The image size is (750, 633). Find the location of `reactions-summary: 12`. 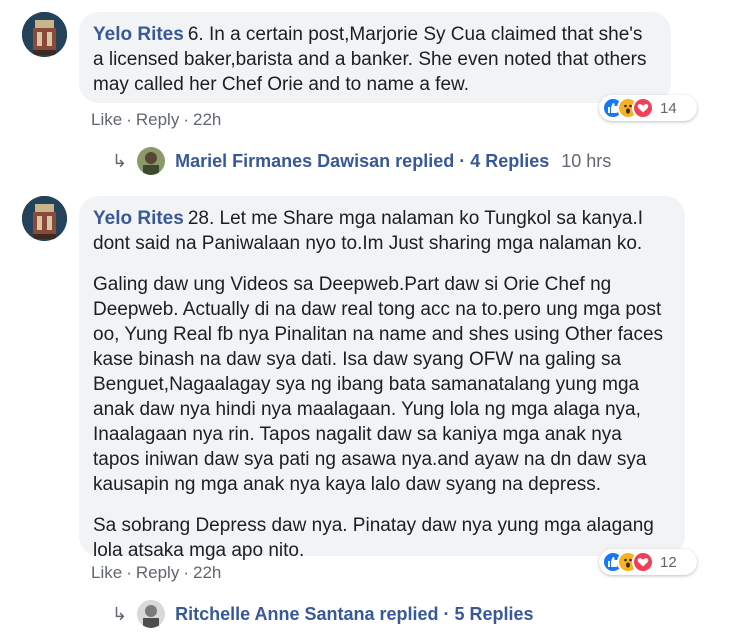

reactions-summary: 12 is located at coordinates (648, 562).